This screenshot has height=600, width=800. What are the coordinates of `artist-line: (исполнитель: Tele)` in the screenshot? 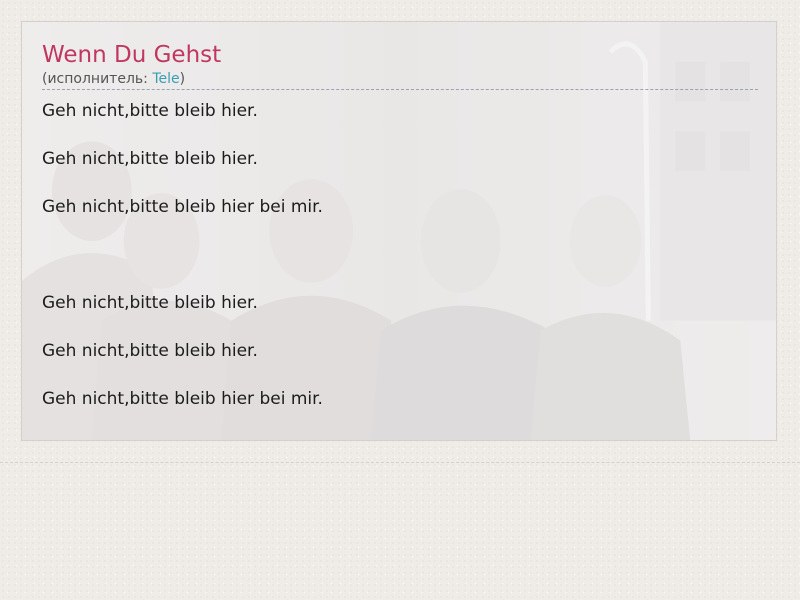 It's located at (400, 79).